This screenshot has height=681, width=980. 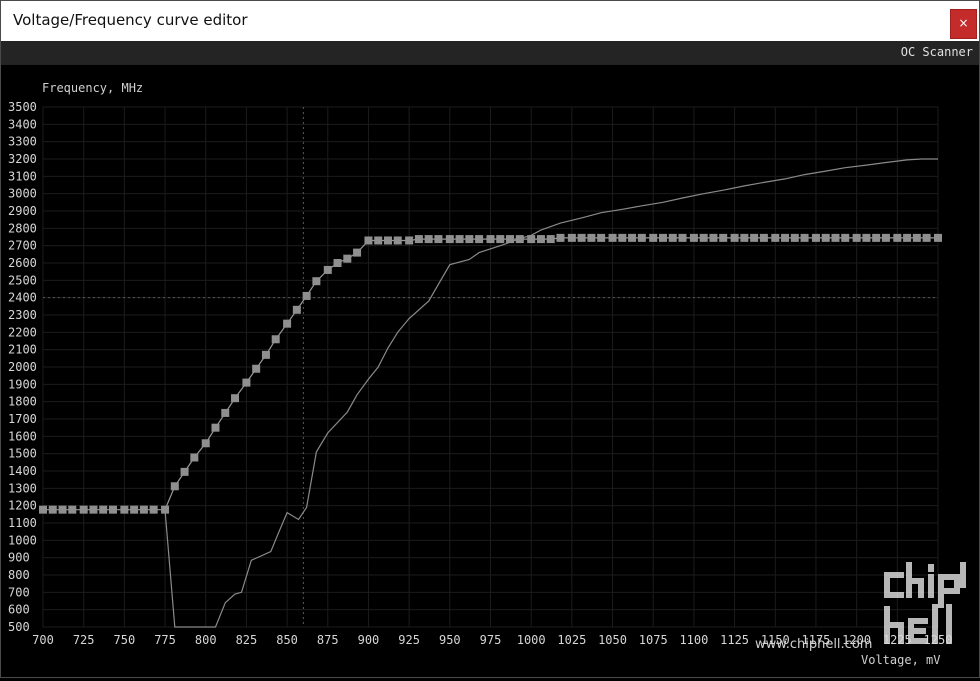 I want to click on x-tick-label: 775, so click(x=165, y=640).